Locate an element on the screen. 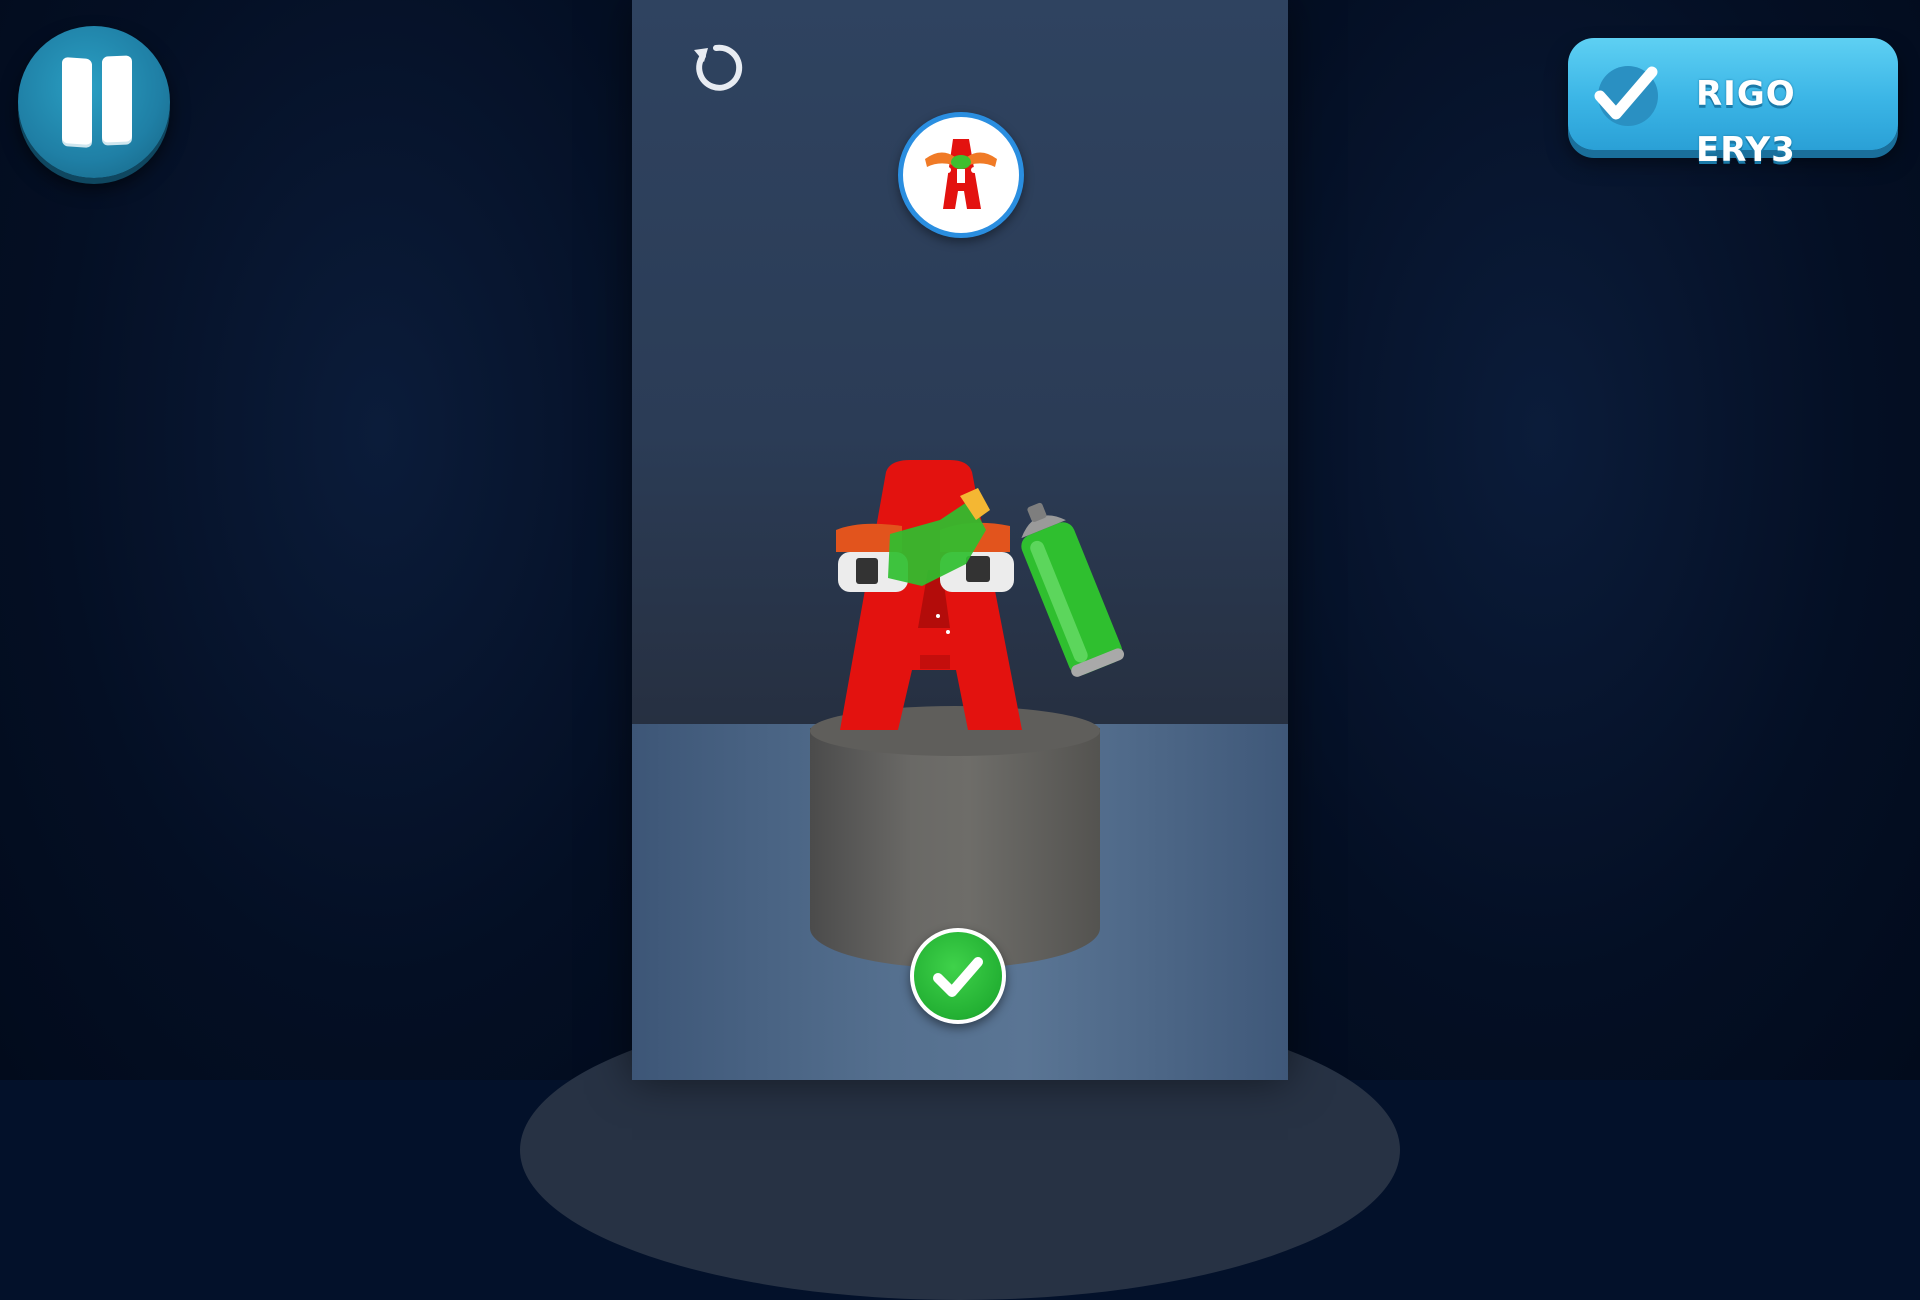  confirm-button is located at coordinates (958, 976).